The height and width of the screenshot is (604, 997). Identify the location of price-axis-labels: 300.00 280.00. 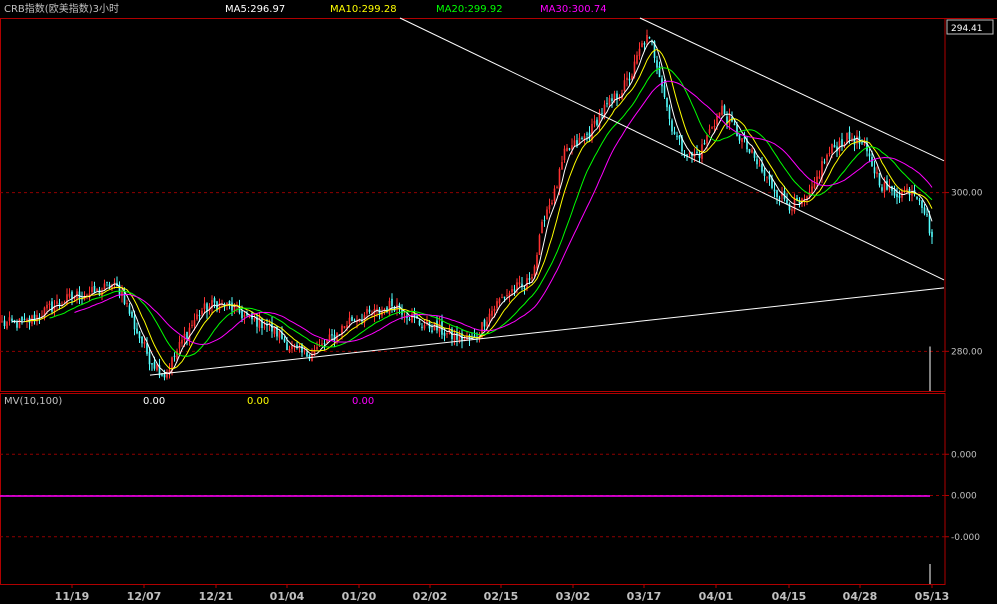
(967, 273).